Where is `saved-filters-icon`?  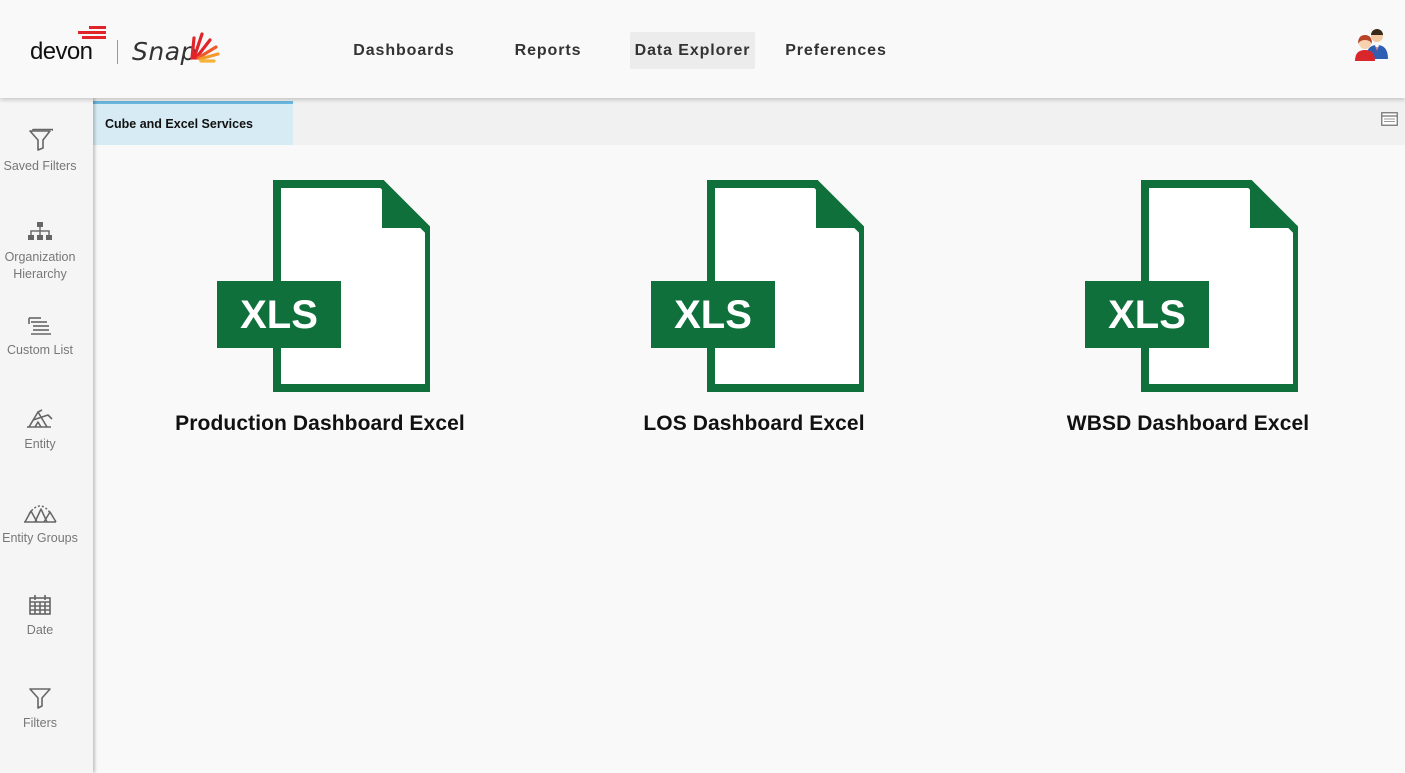 saved-filters-icon is located at coordinates (41, 139).